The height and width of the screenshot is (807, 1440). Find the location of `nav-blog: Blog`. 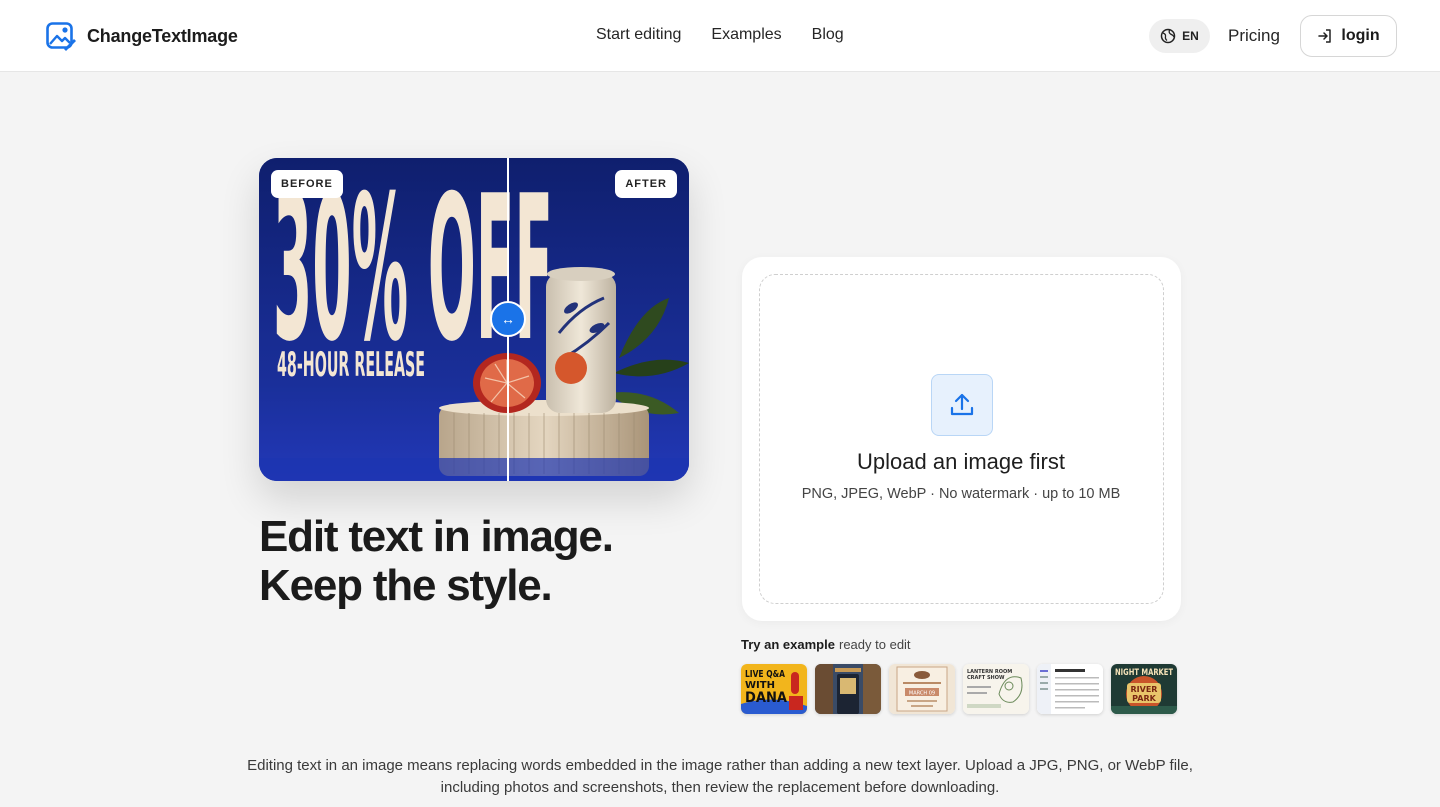

nav-blog: Blog is located at coordinates (828, 35).